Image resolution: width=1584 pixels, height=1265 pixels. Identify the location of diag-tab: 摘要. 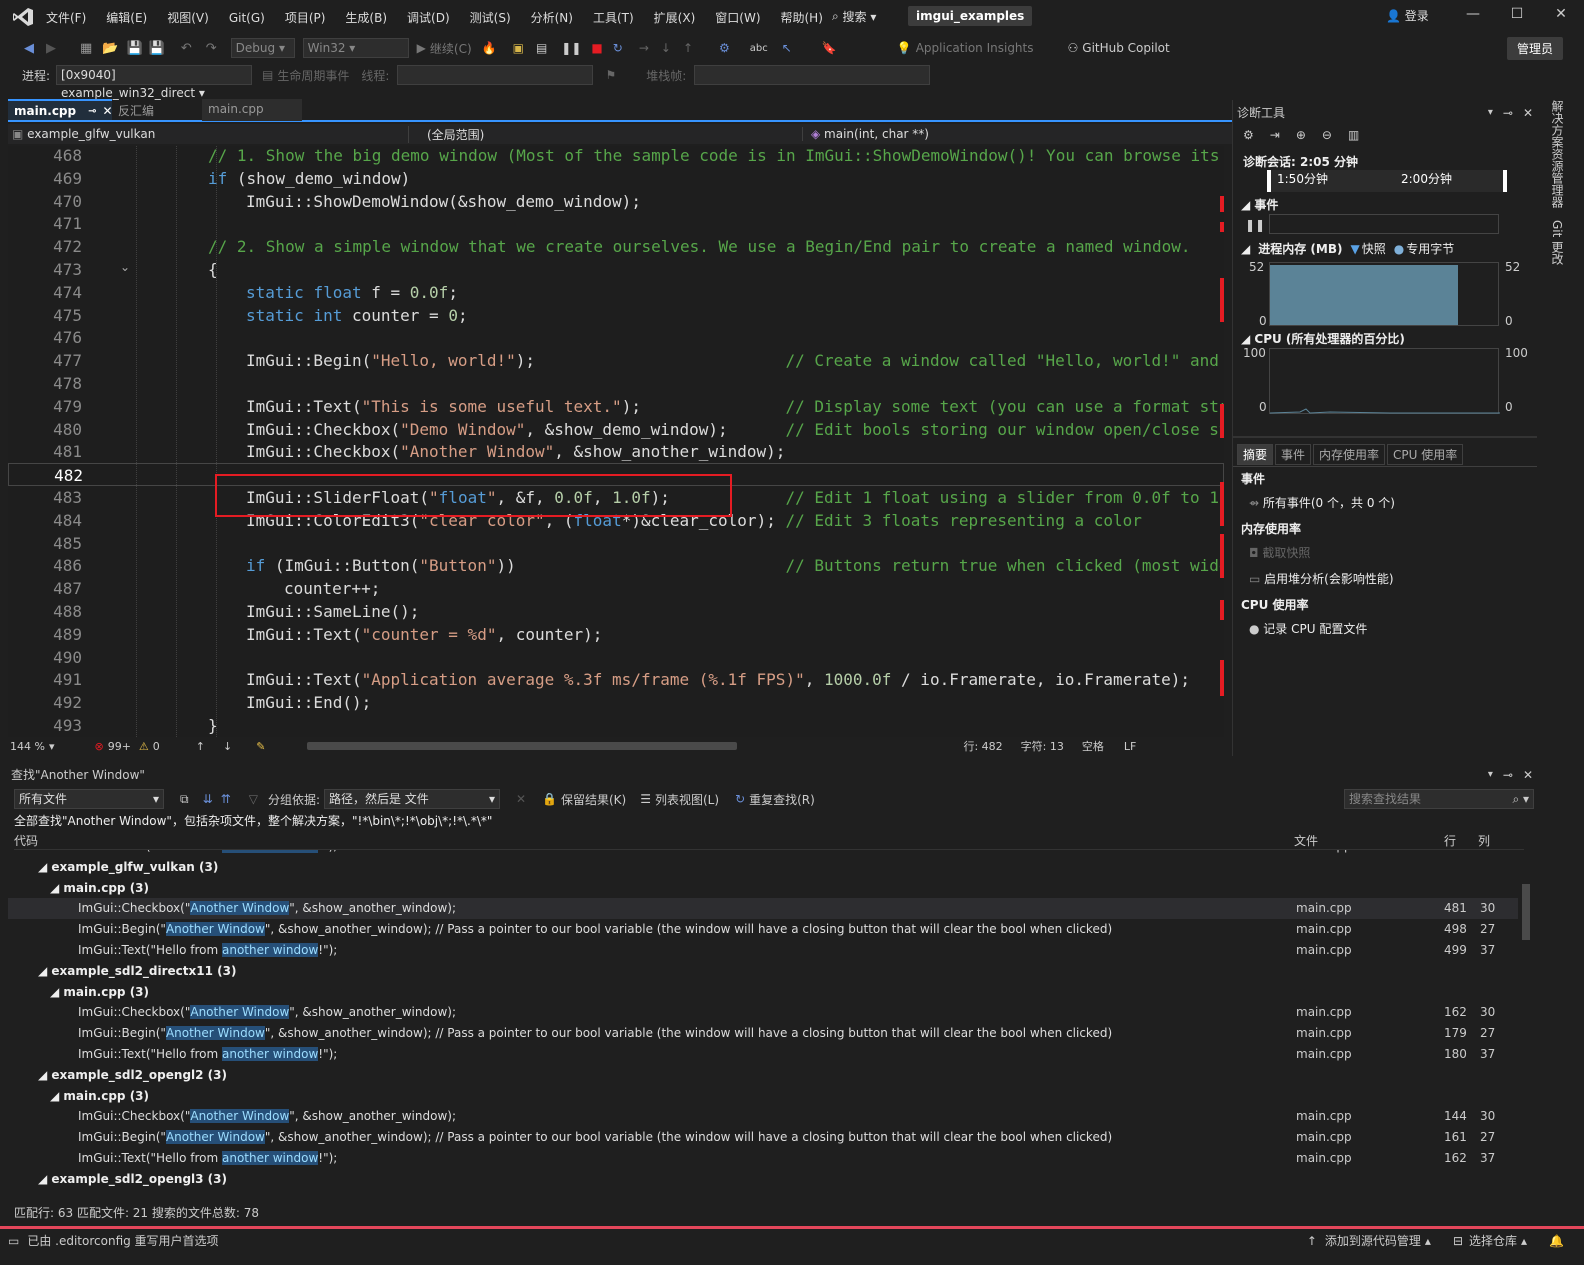
(1255, 454).